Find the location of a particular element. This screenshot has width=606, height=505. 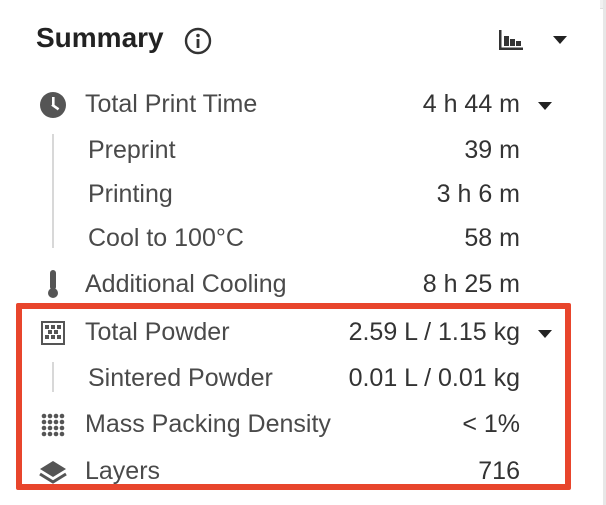

clock-icon is located at coordinates (53, 105).